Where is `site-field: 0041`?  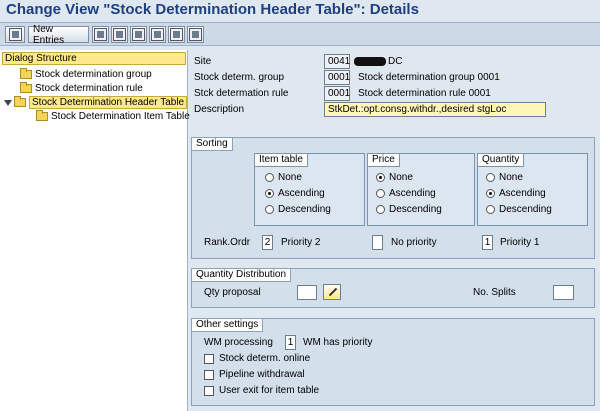 site-field: 0041 is located at coordinates (337, 61).